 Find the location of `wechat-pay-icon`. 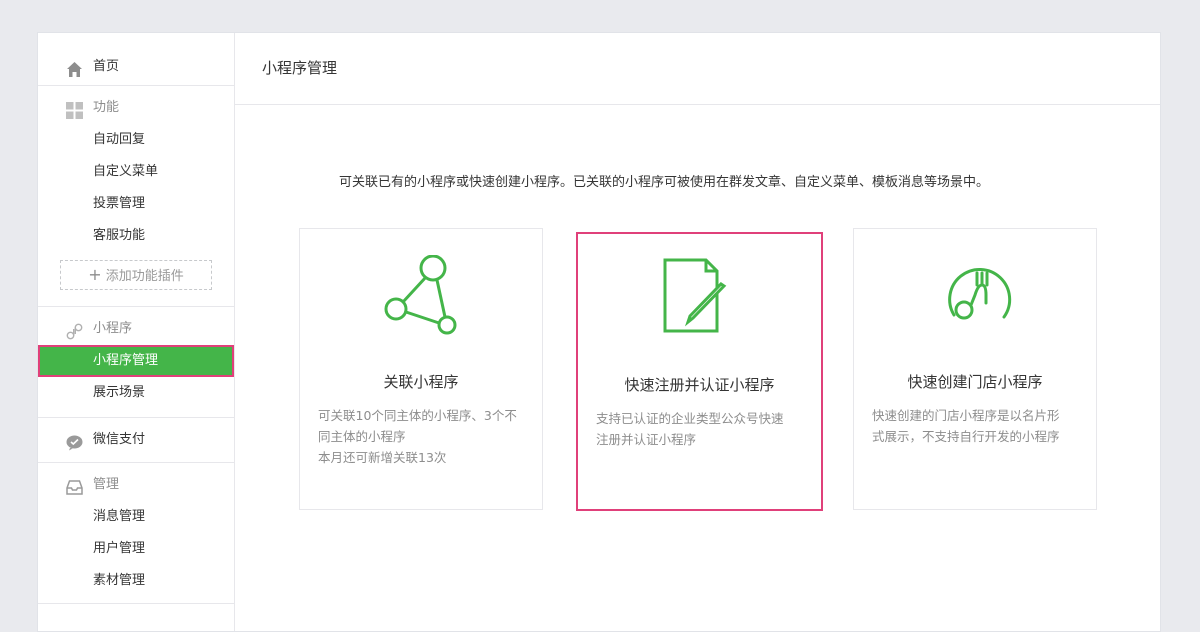

wechat-pay-icon is located at coordinates (74, 441).